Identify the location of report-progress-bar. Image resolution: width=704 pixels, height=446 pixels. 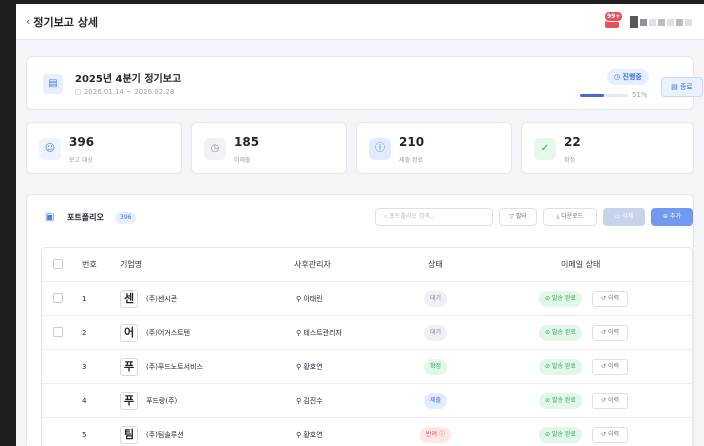
(604, 95).